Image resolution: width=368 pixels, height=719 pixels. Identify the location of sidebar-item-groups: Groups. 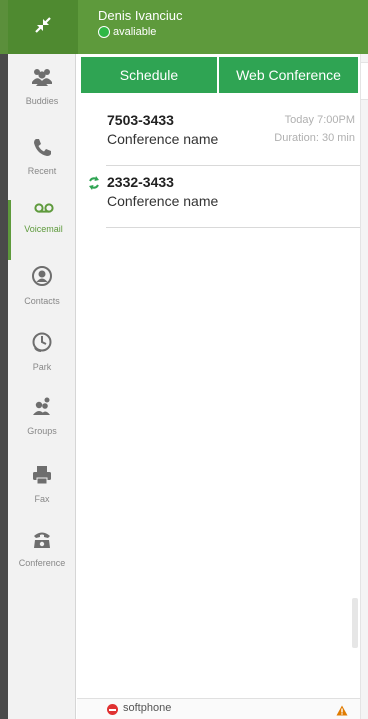
(42, 426).